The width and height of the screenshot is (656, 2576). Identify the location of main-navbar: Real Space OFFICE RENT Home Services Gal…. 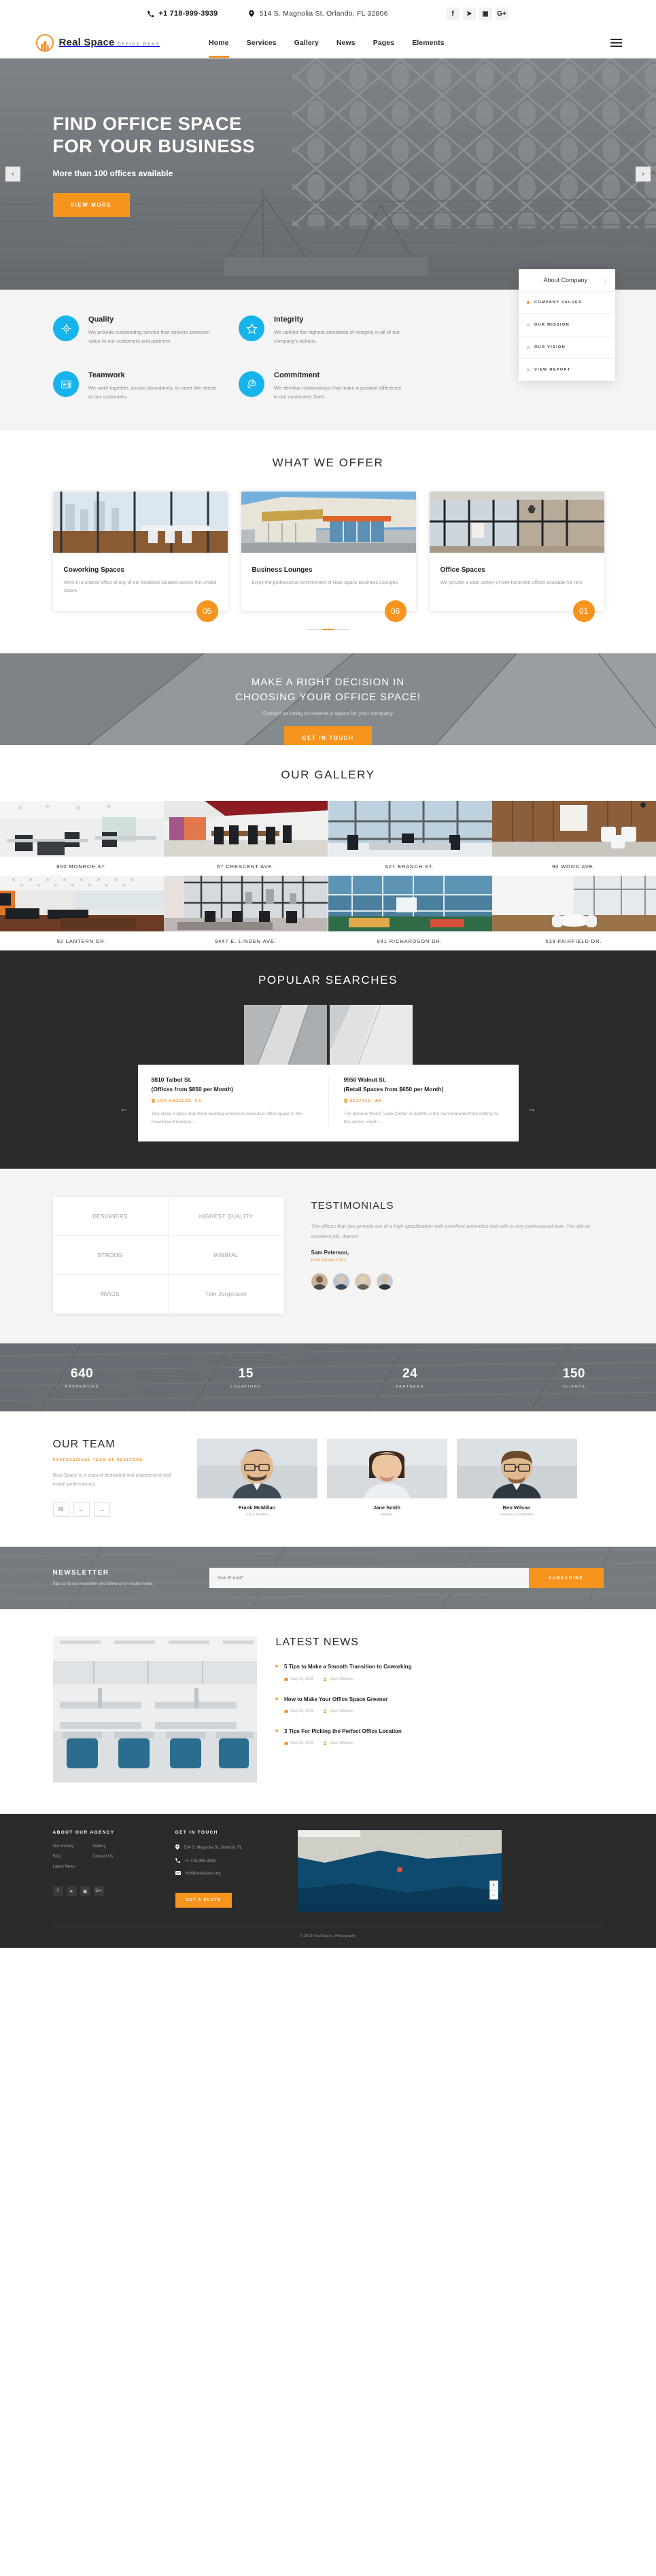
(328, 42).